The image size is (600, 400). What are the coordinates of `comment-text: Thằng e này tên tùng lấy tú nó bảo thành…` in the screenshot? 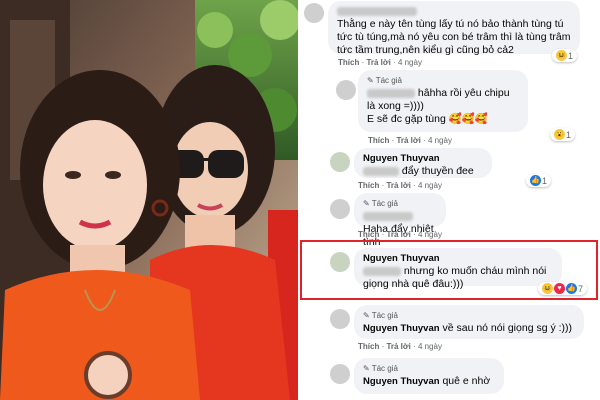 It's located at (454, 37).